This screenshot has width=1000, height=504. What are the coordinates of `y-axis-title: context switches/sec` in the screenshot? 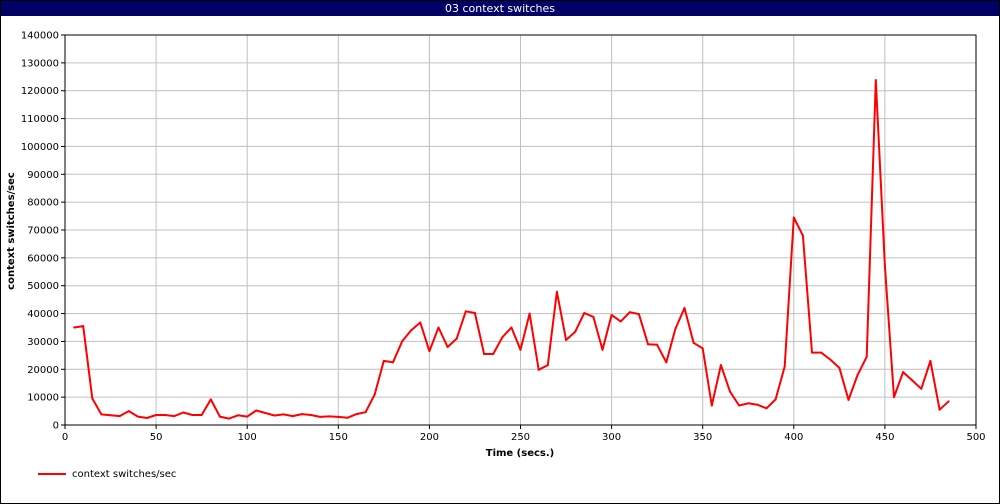 It's located at (11, 231).